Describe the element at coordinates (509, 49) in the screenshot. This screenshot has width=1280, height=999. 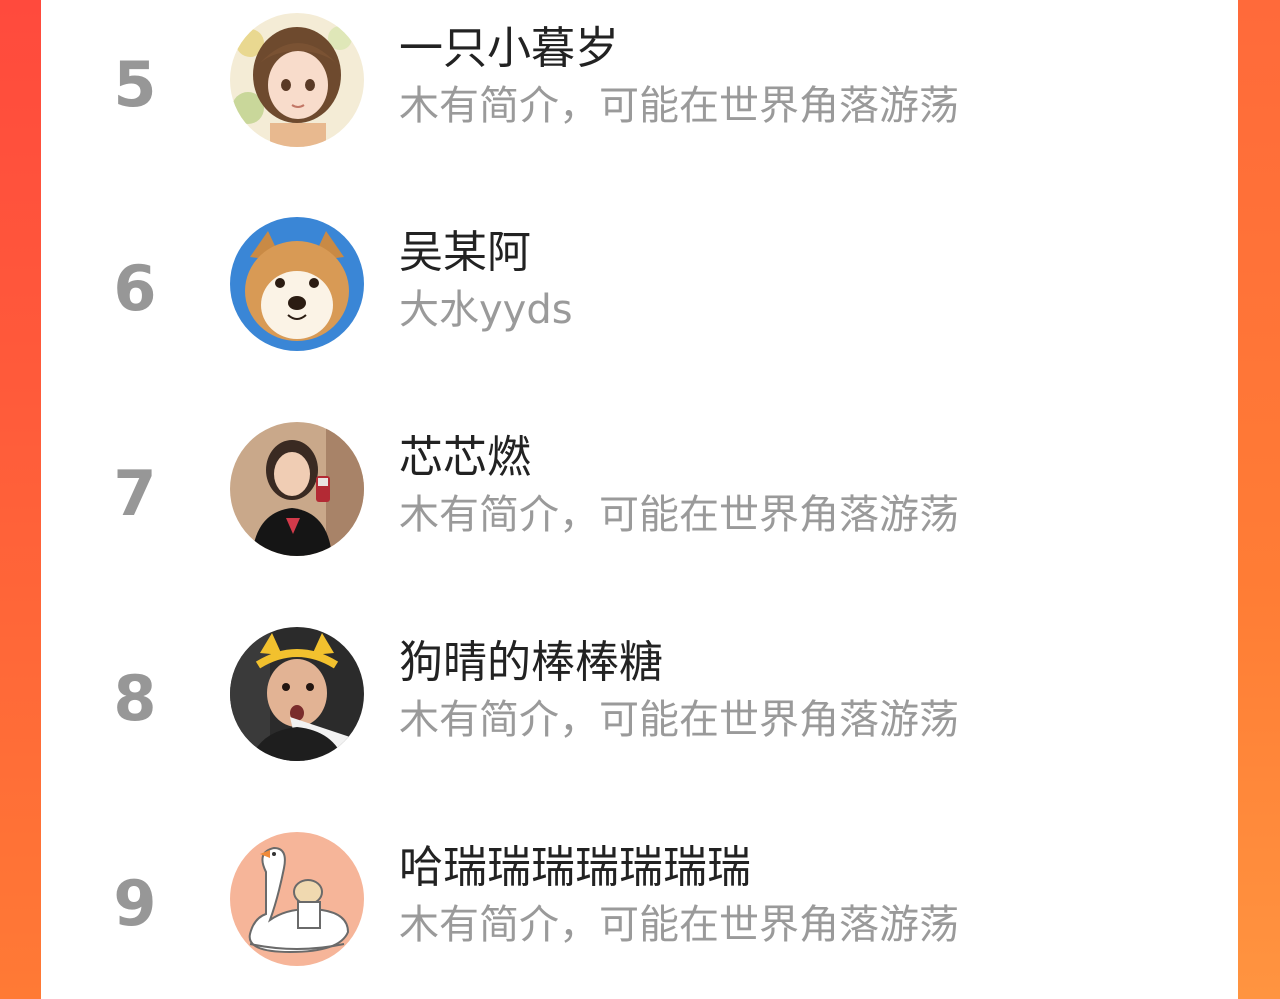
I see `user-name: 一只小暮岁` at that location.